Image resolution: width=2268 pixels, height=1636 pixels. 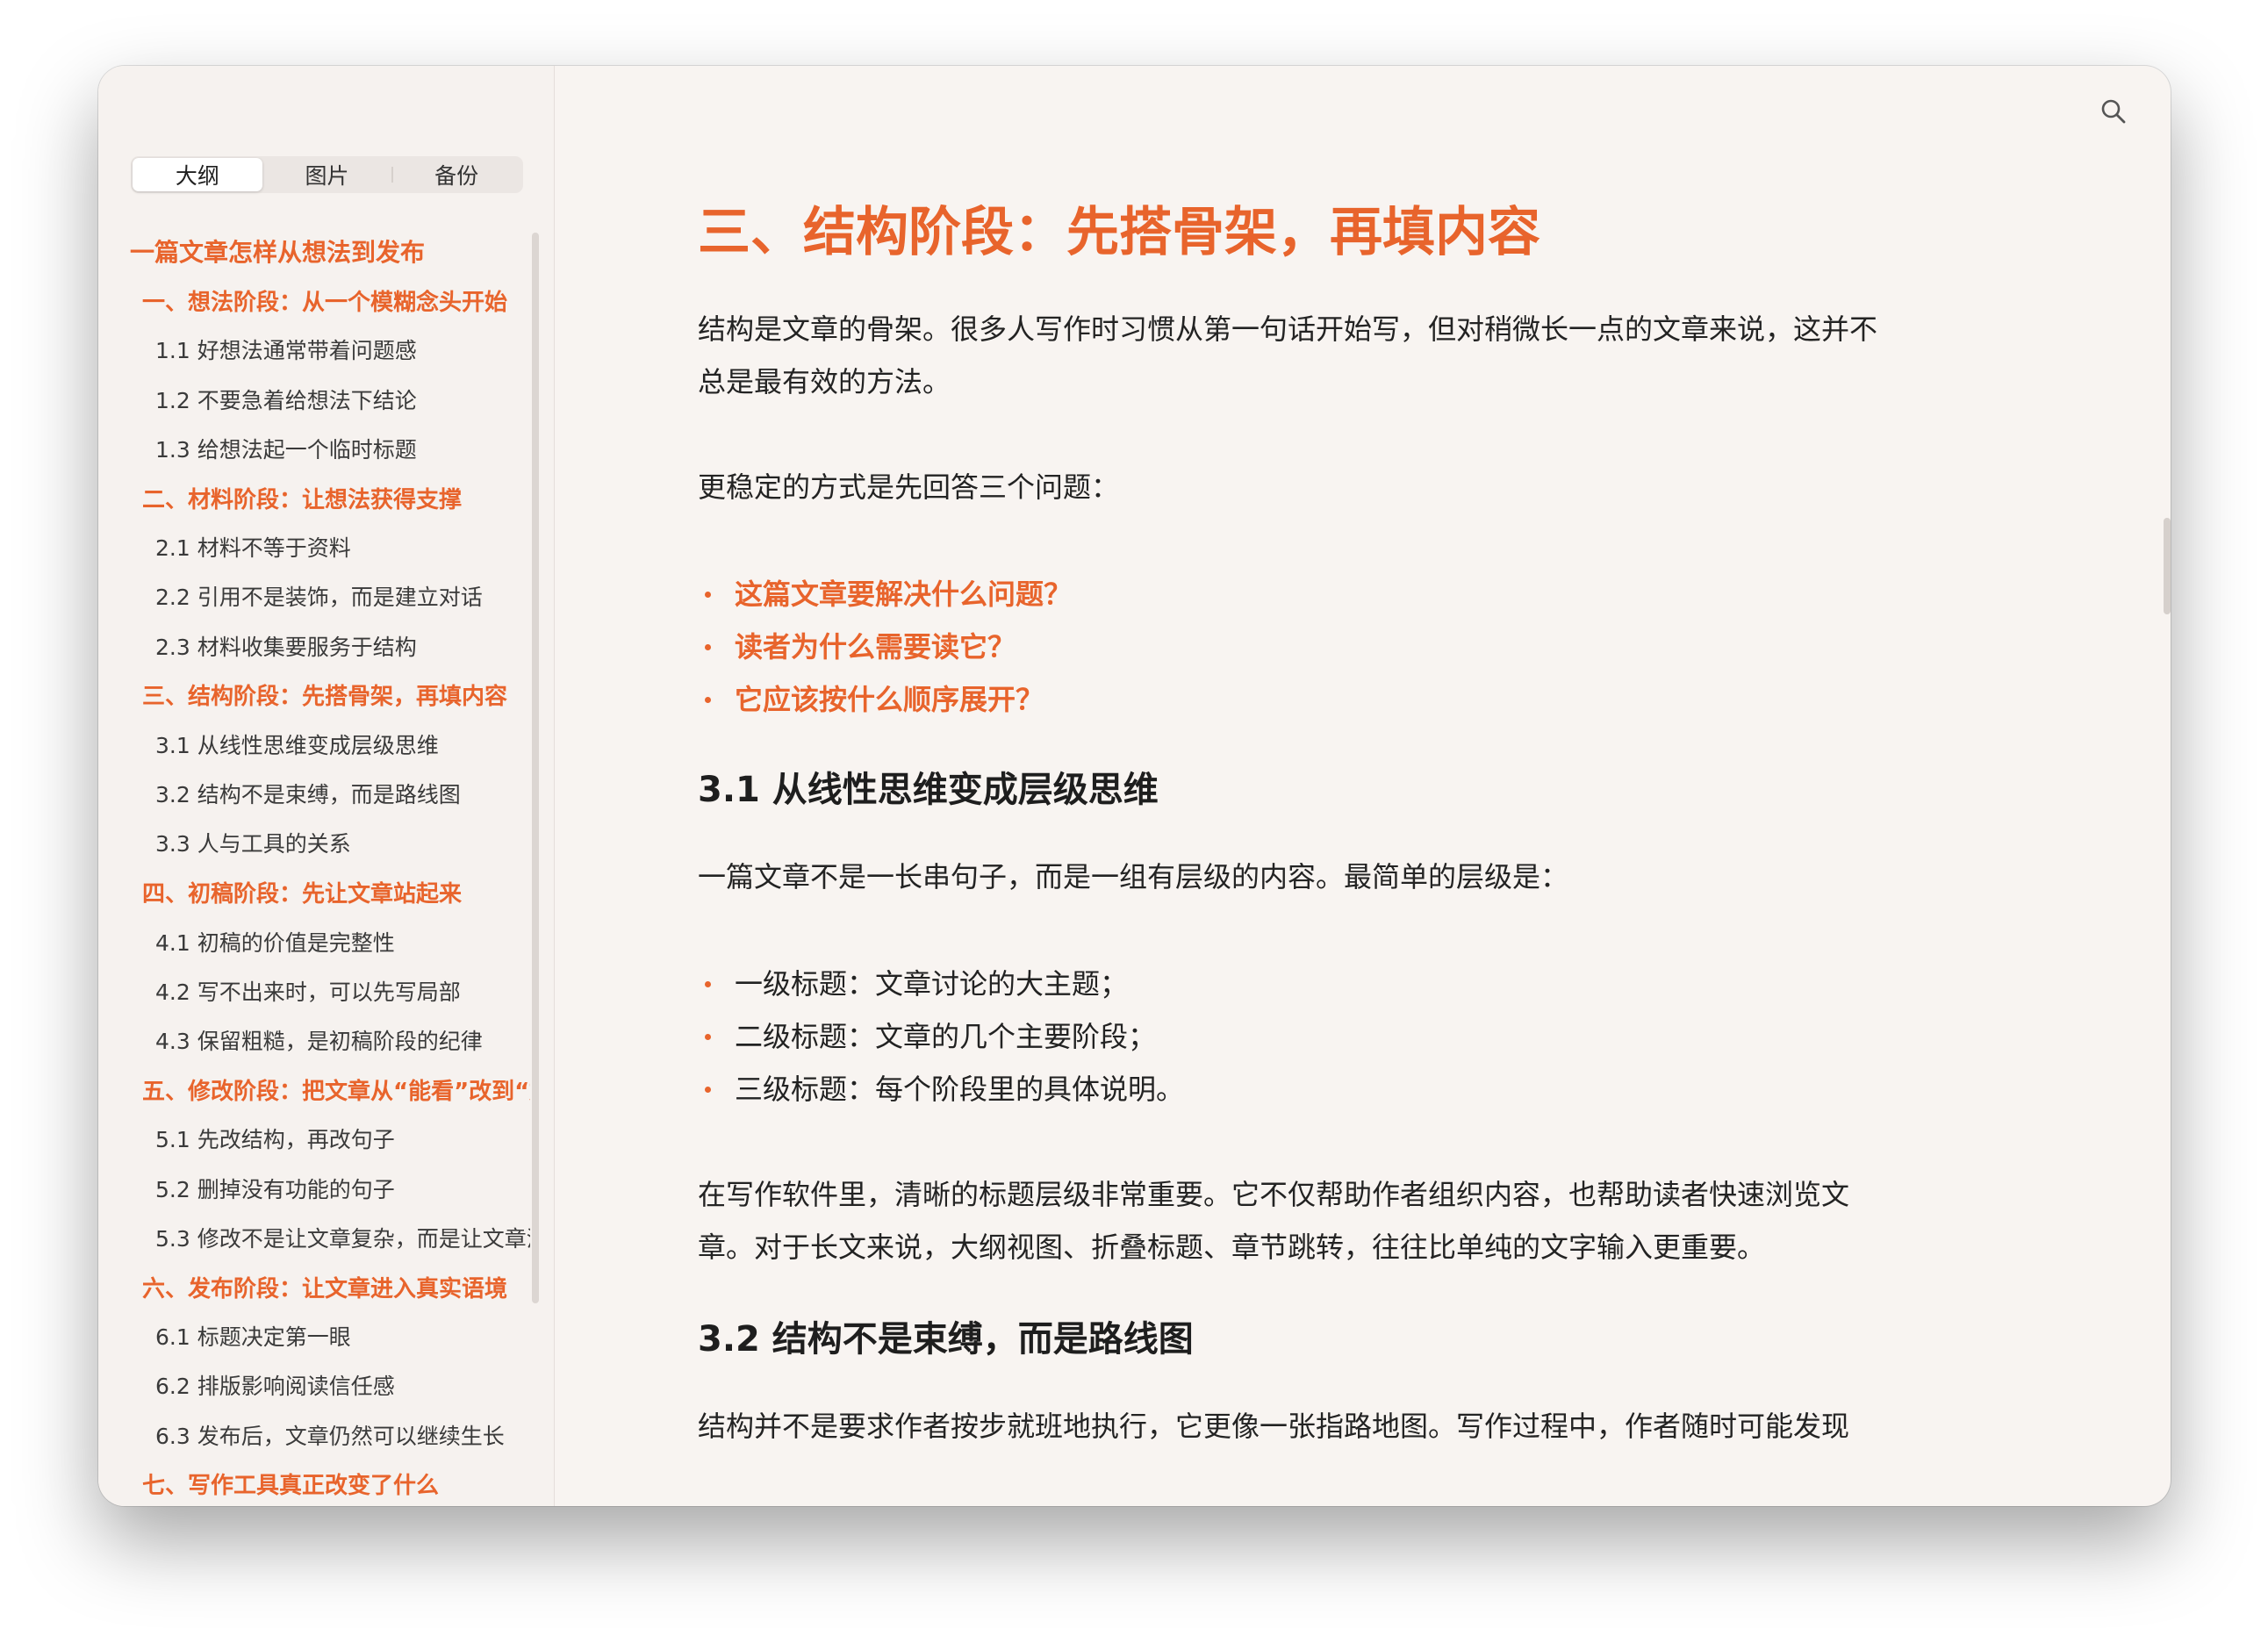 I want to click on search-icon, so click(x=2113, y=111).